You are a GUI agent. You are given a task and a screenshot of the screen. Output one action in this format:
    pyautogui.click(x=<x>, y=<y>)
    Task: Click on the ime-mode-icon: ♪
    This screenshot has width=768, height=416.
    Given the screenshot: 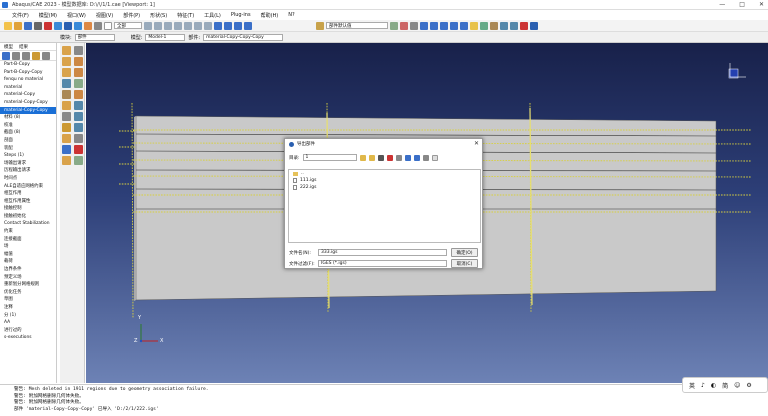 What is the action you would take?
    pyautogui.click(x=703, y=385)
    